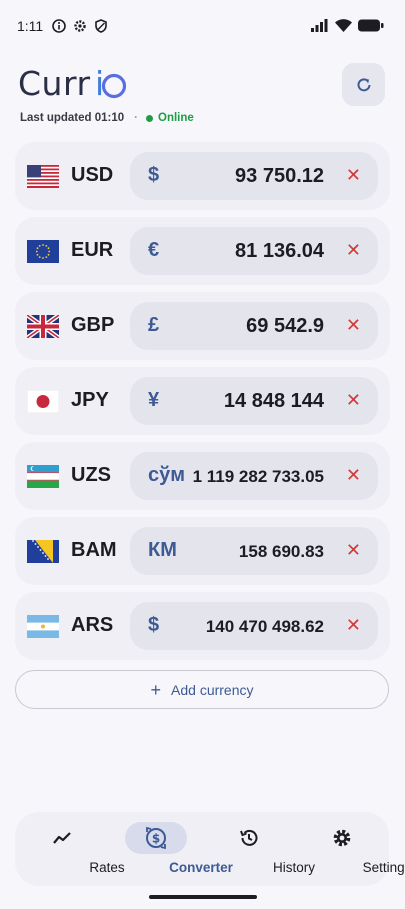  Describe the element at coordinates (62, 838) in the screenshot. I see `trending-icon` at that location.